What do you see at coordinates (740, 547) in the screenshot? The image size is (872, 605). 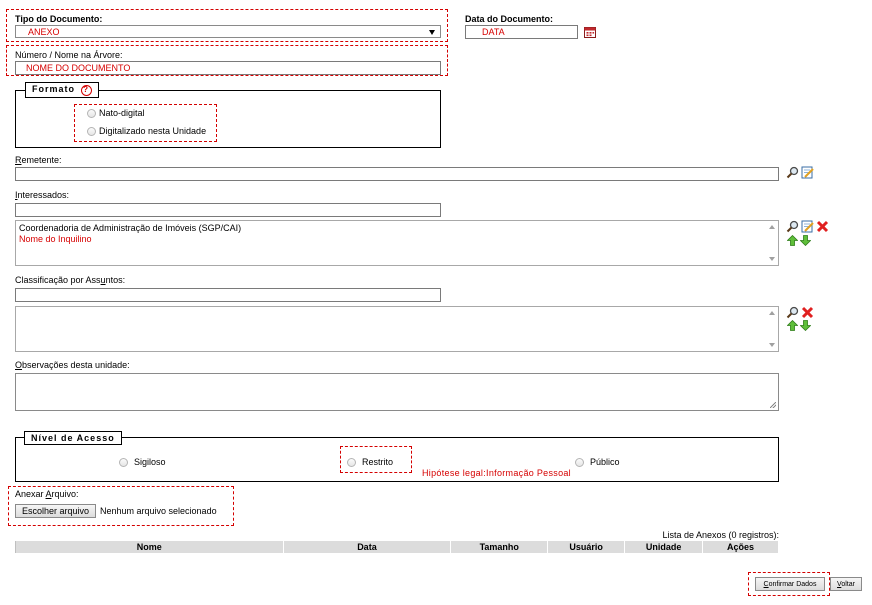 I see `column-acoes: Ações` at bounding box center [740, 547].